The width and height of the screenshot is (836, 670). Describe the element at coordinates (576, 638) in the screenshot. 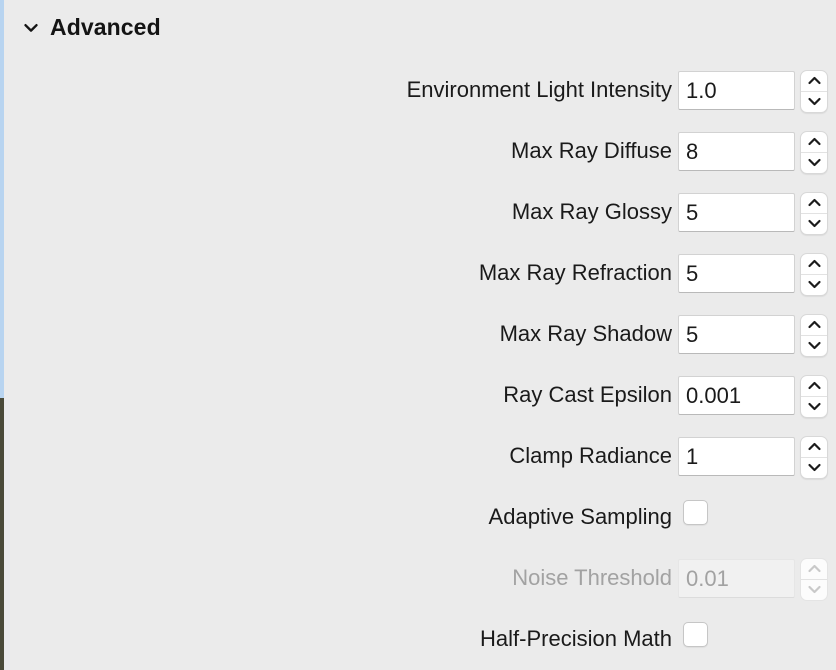

I see `label-half-precision-math: Half-Precision Math` at that location.